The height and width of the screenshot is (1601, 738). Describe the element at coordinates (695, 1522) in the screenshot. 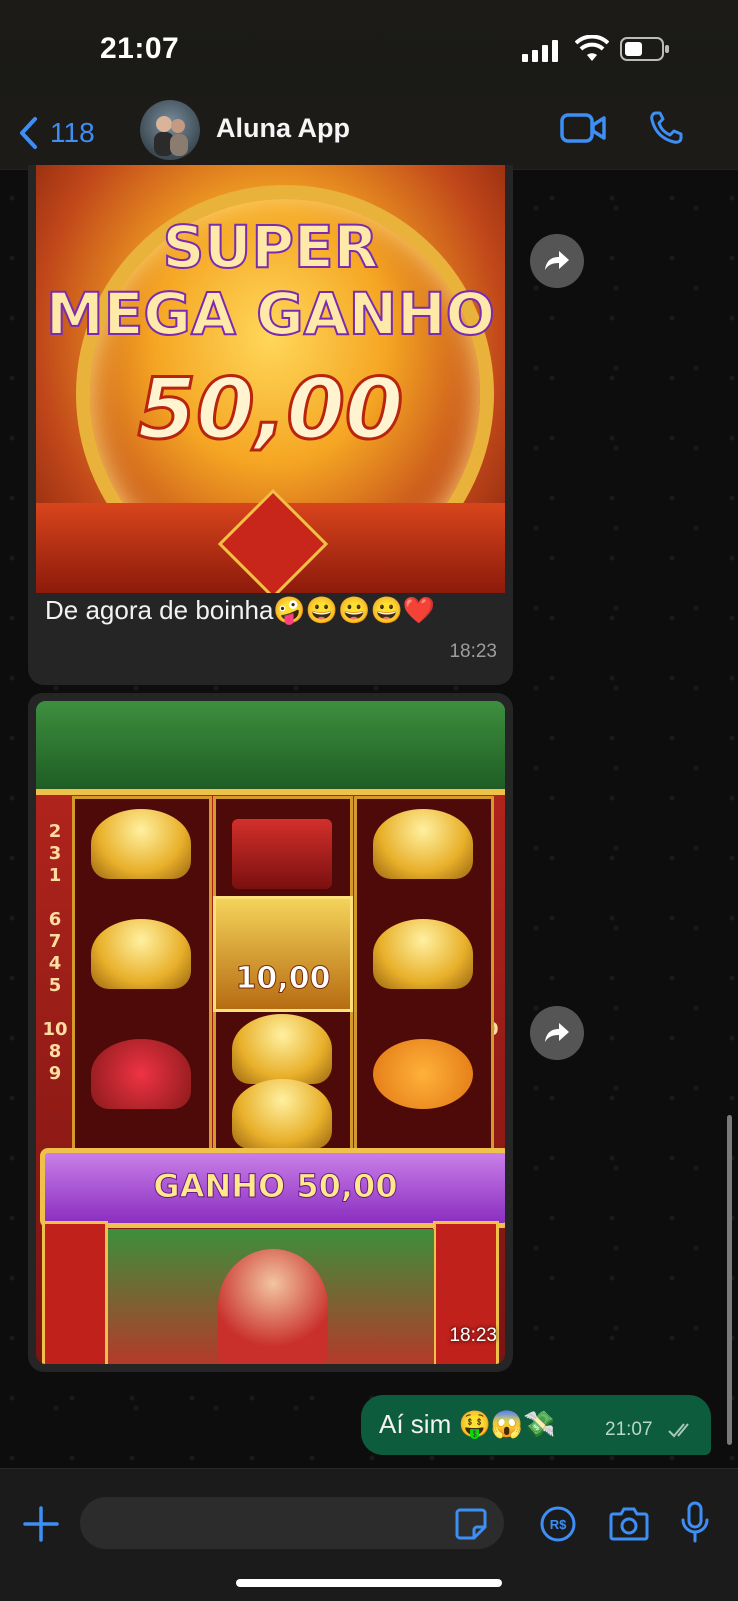

I see `microphone-icon` at that location.